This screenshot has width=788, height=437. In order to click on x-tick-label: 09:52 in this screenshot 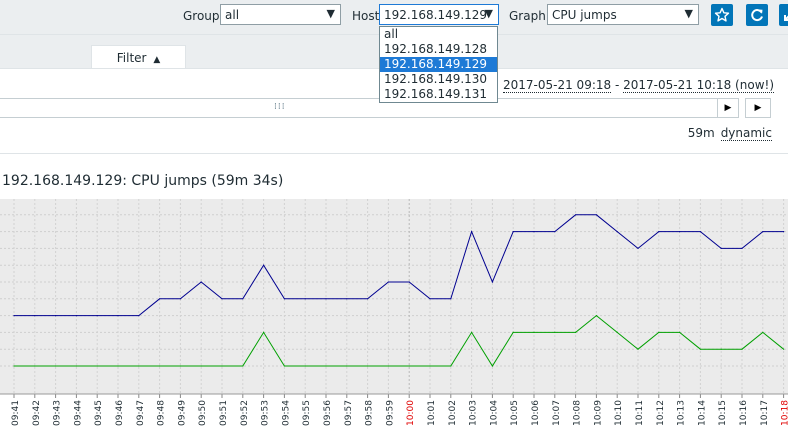, I will do `click(245, 413)`.